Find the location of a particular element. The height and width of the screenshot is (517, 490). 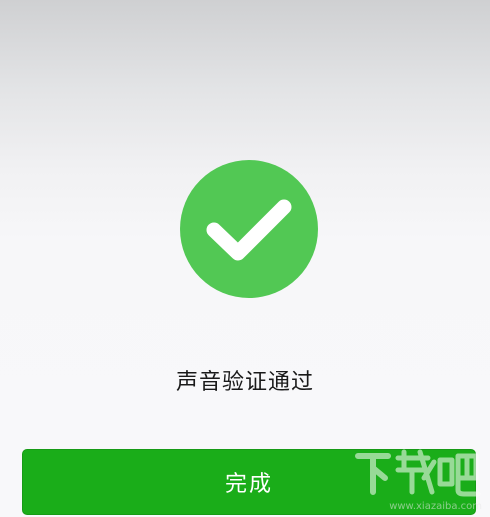

checkmark-icon is located at coordinates (249, 230).